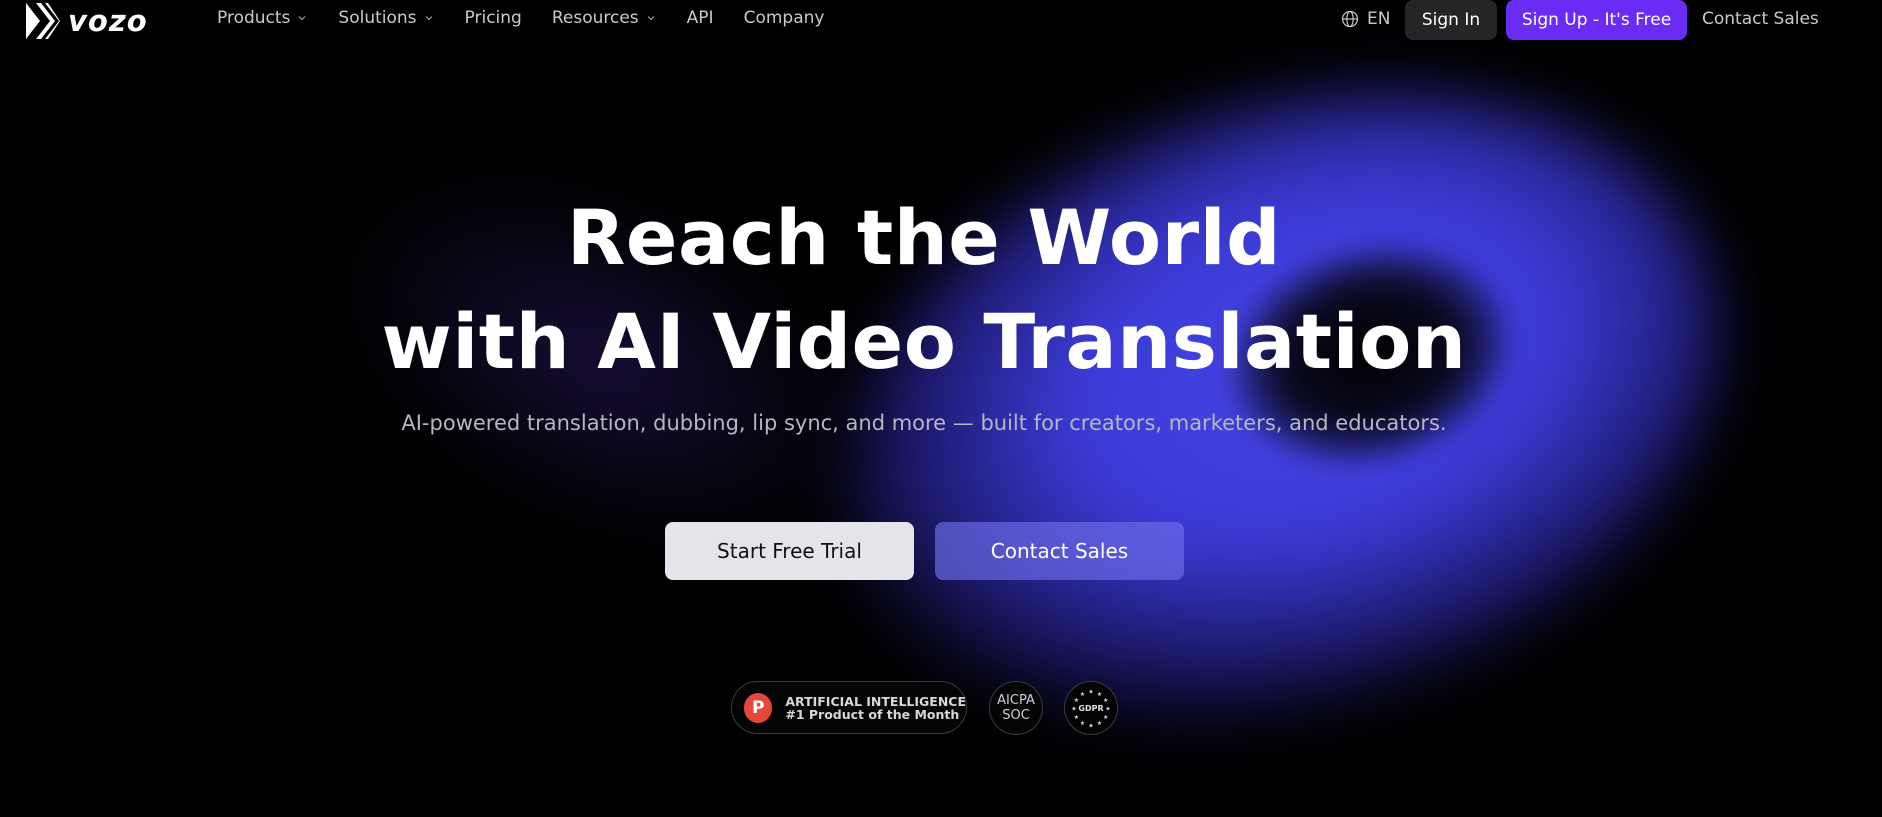 This screenshot has width=1882, height=817. I want to click on sign-in-button: Sign In, so click(1451, 20).